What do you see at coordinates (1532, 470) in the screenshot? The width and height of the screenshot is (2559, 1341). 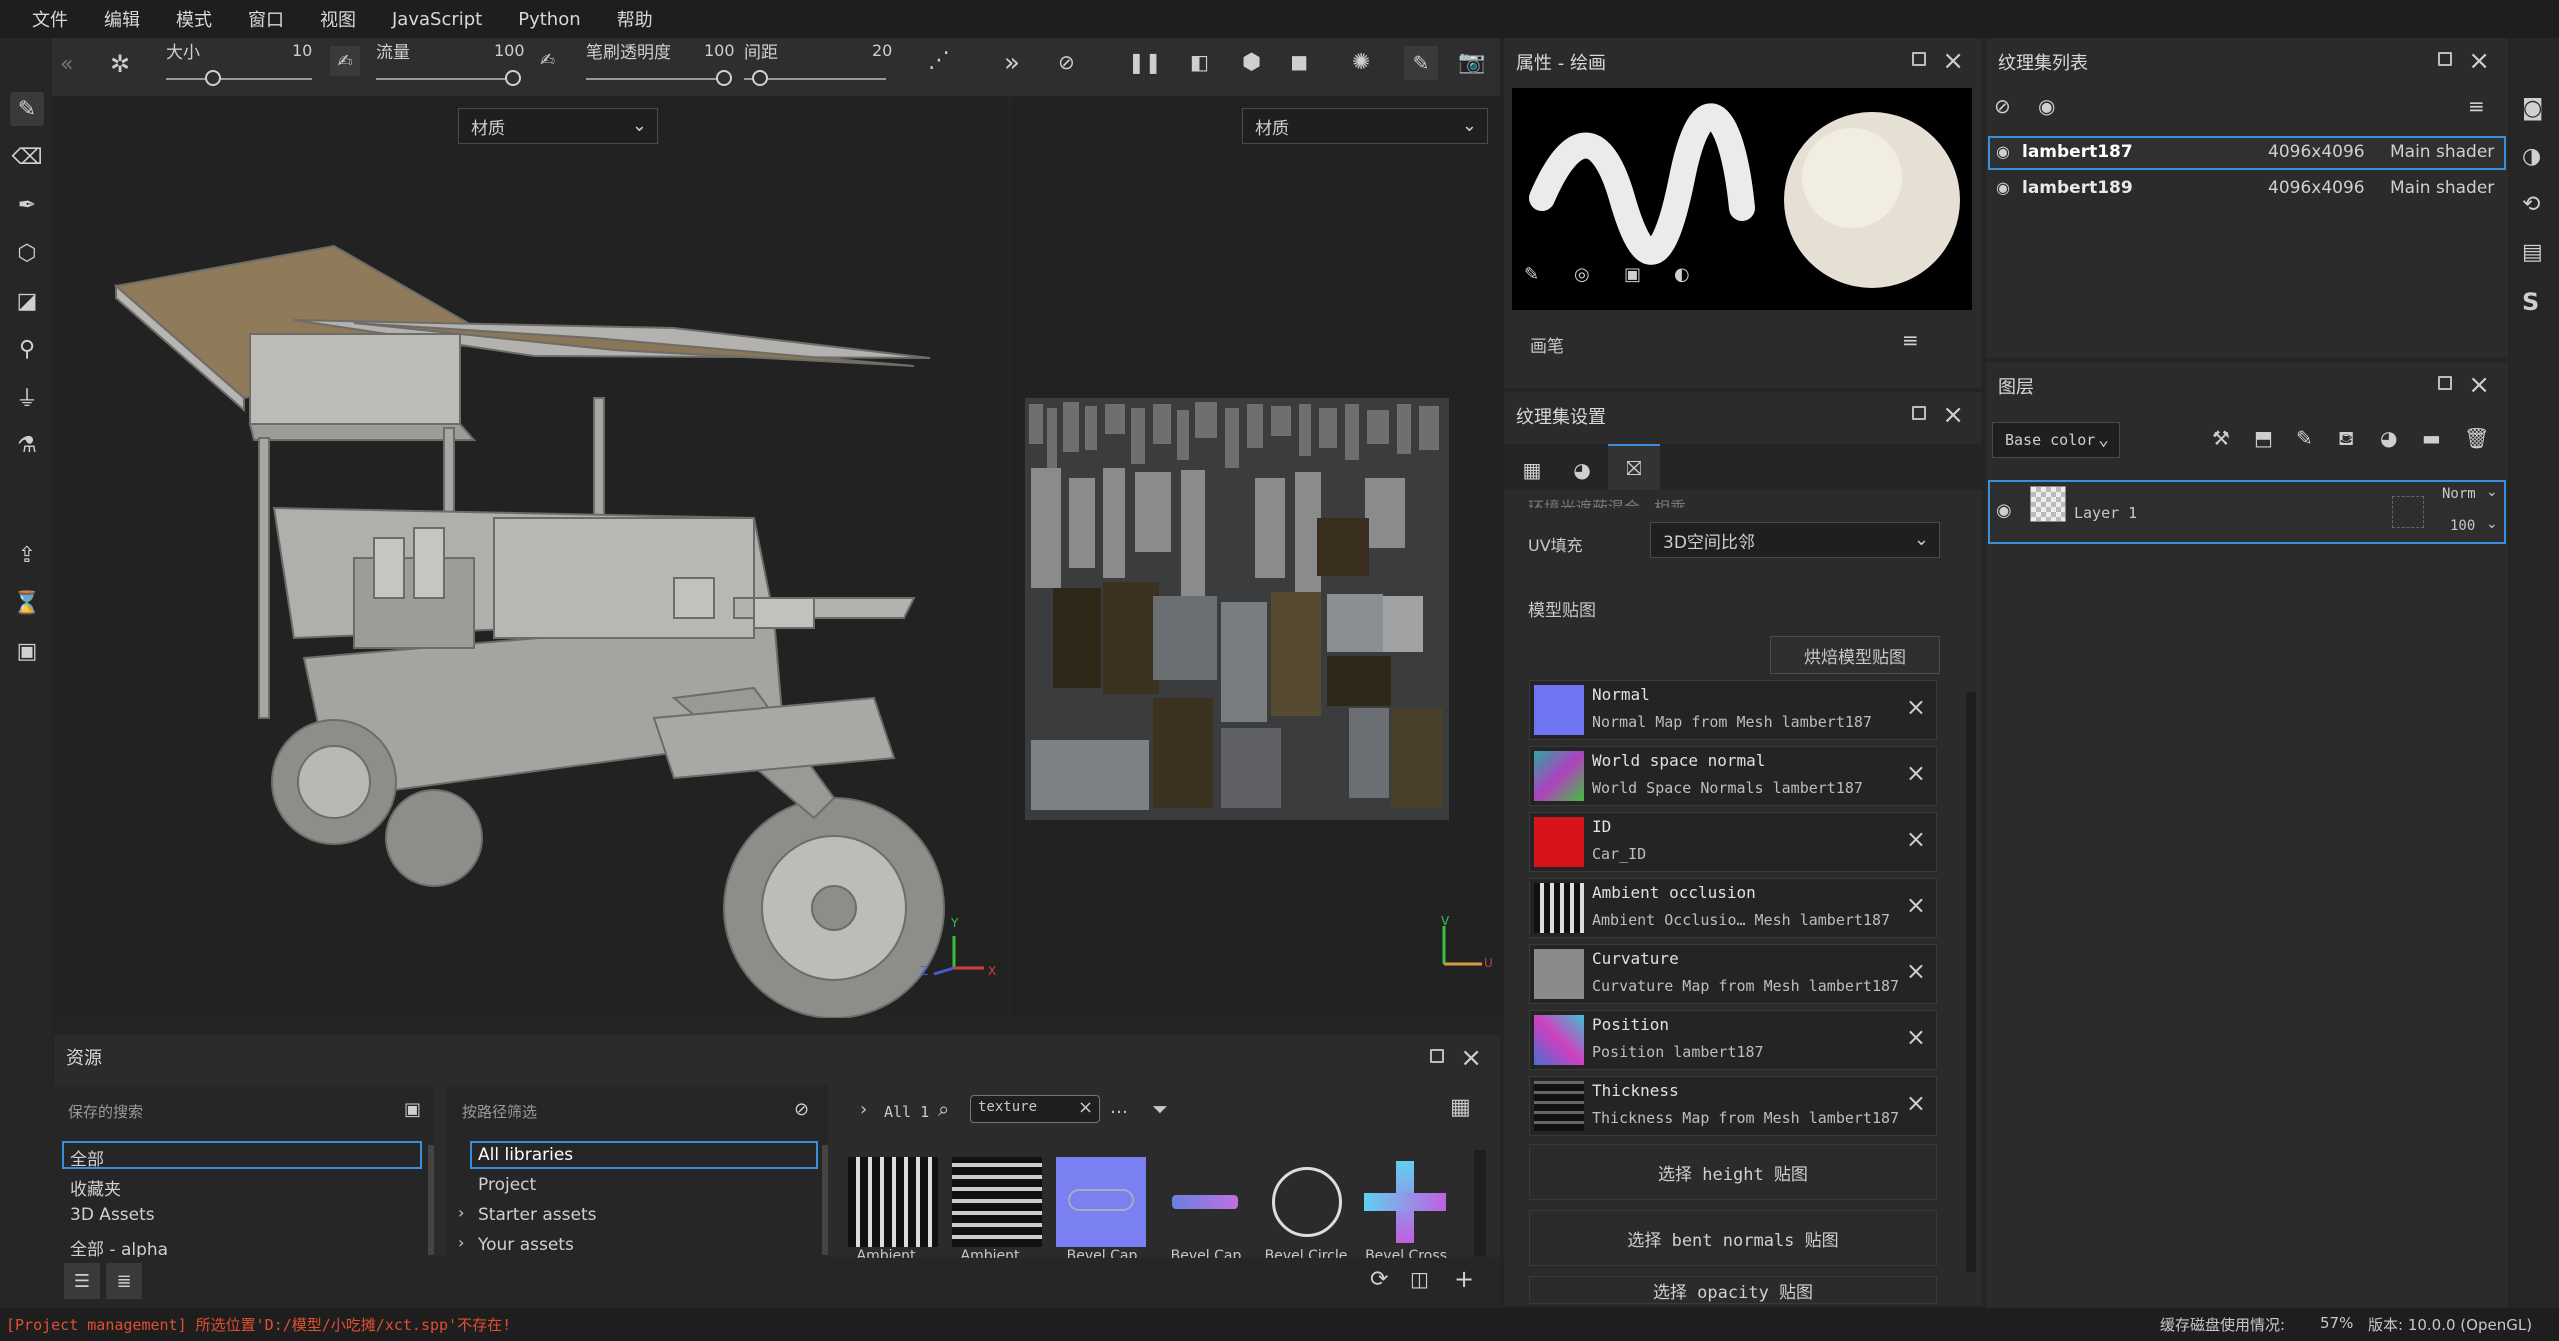 I see `texset-tab-icon: ▦` at bounding box center [1532, 470].